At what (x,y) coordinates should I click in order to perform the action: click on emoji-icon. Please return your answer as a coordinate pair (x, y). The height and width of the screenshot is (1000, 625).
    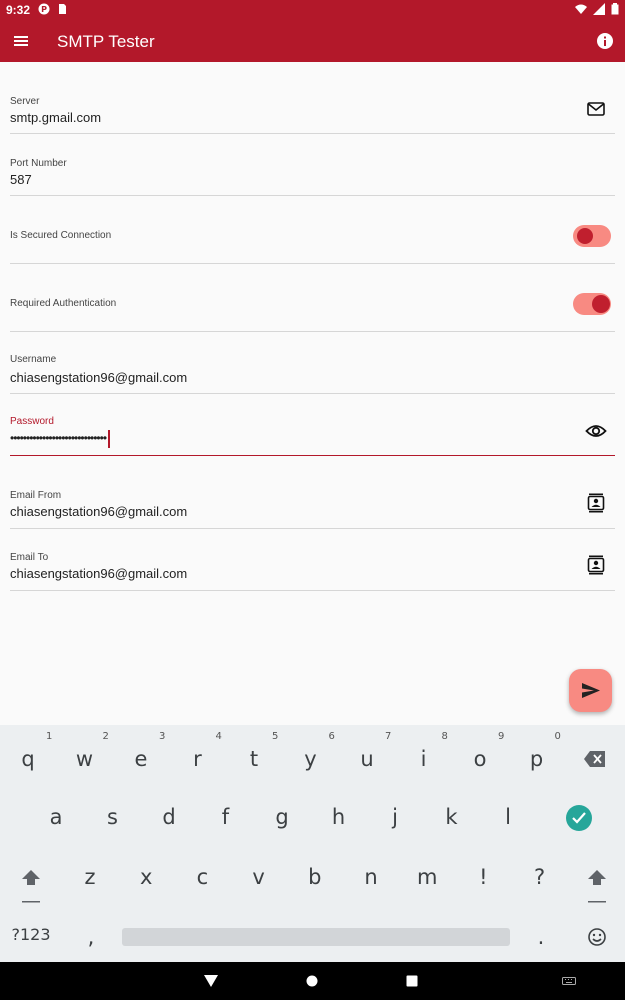
    Looking at the image, I should click on (597, 937).